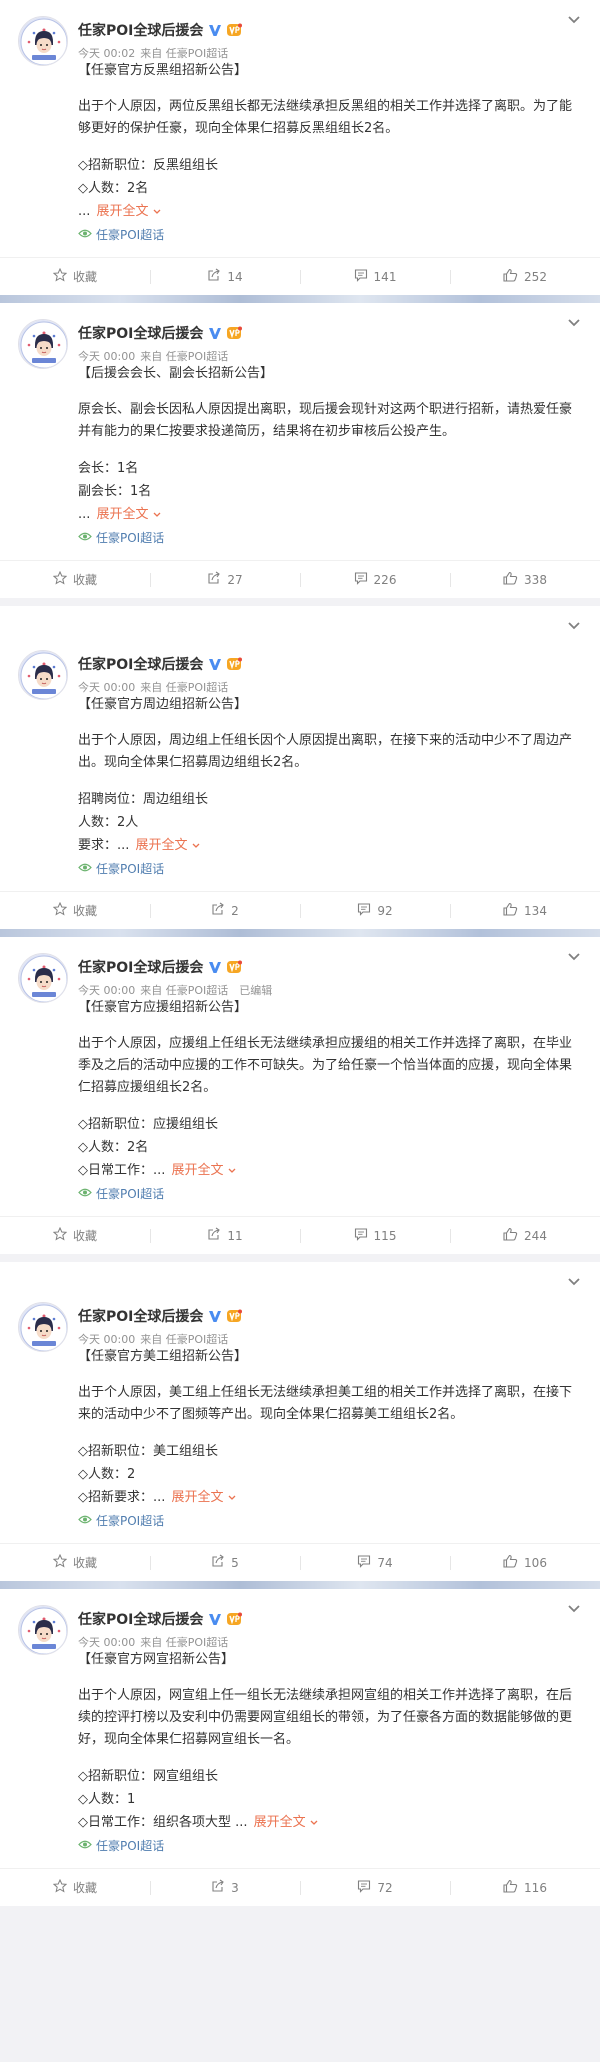 Image resolution: width=600 pixels, height=2062 pixels. Describe the element at coordinates (225, 1235) in the screenshot. I see `repost-button: 11` at that location.